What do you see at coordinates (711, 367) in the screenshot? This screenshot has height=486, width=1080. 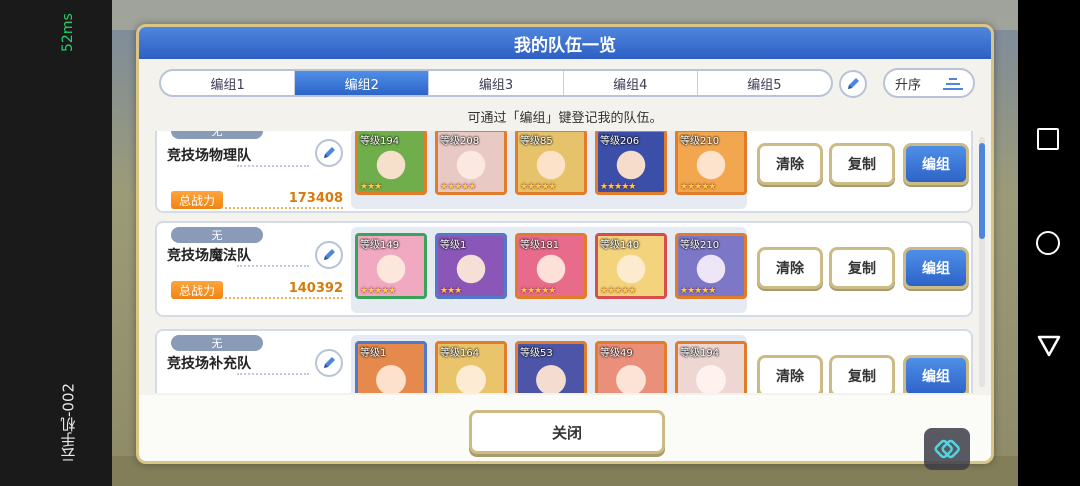 I see `character-portrait: 等级194` at bounding box center [711, 367].